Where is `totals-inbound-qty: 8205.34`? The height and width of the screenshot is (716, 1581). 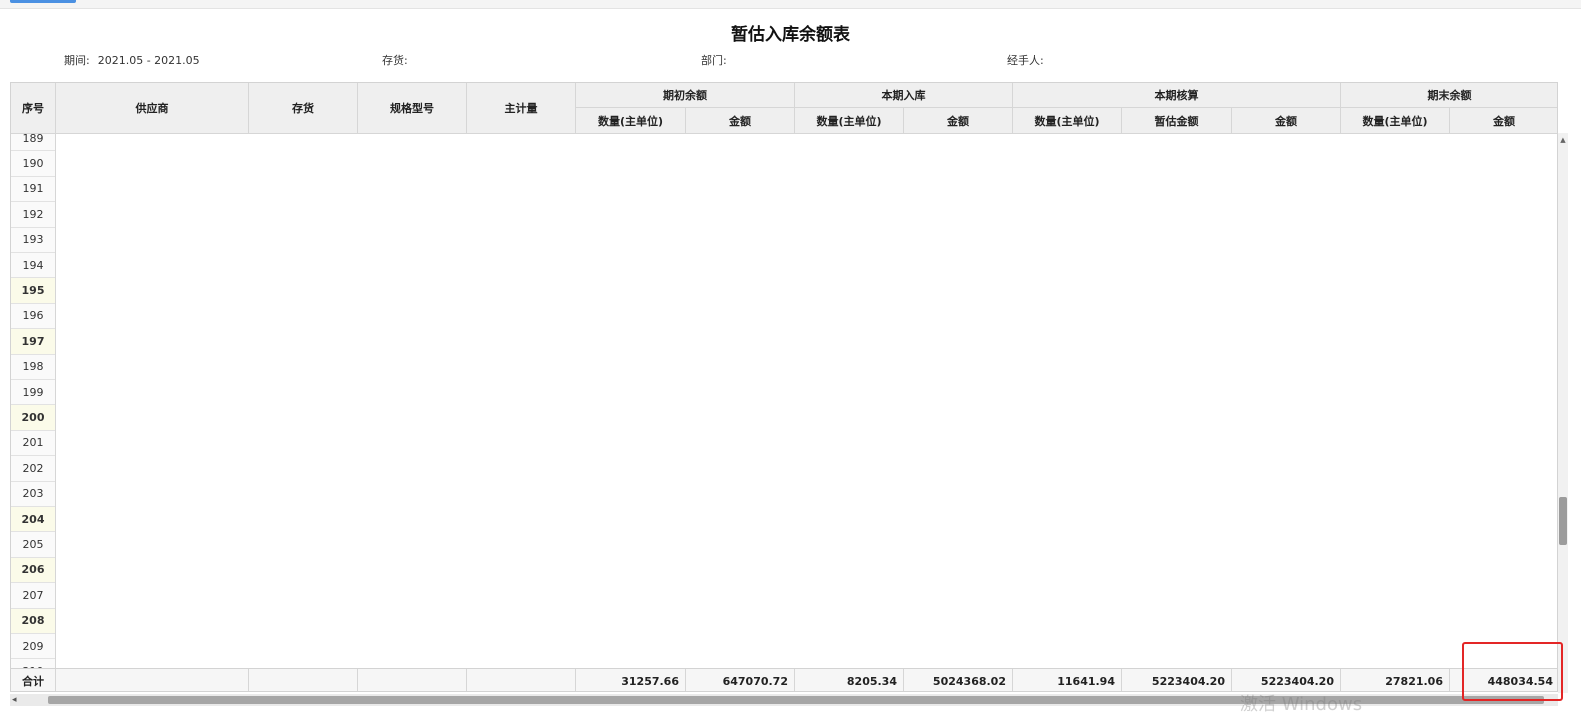
totals-inbound-qty: 8205.34 is located at coordinates (849, 680).